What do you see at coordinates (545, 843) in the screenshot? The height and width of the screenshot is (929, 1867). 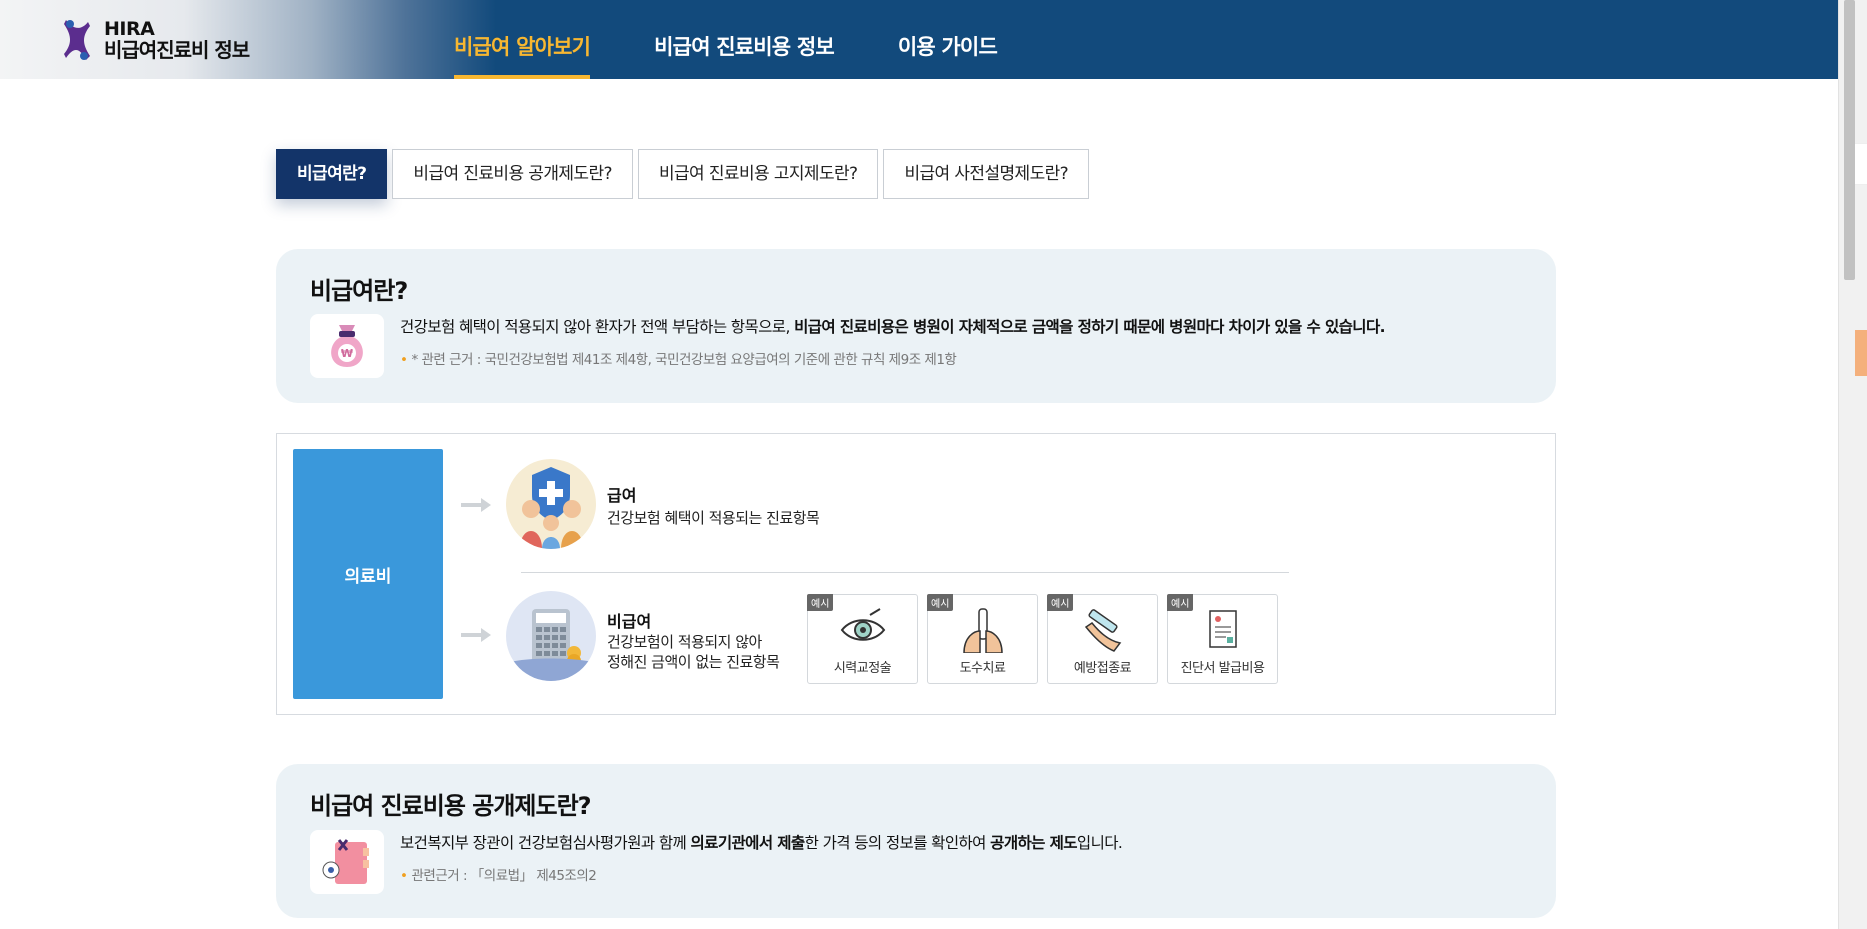 I see `desc-part: 보건복지부 장관이 건강보험심사평가원과 함께` at bounding box center [545, 843].